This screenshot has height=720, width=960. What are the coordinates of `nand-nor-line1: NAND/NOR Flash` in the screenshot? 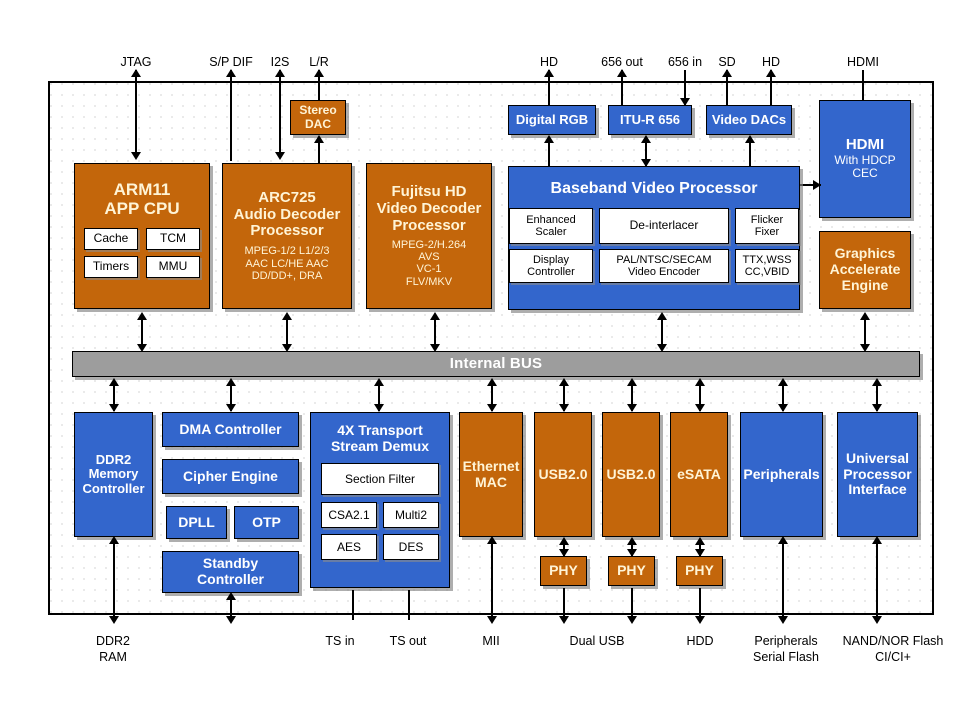 It's located at (893, 641).